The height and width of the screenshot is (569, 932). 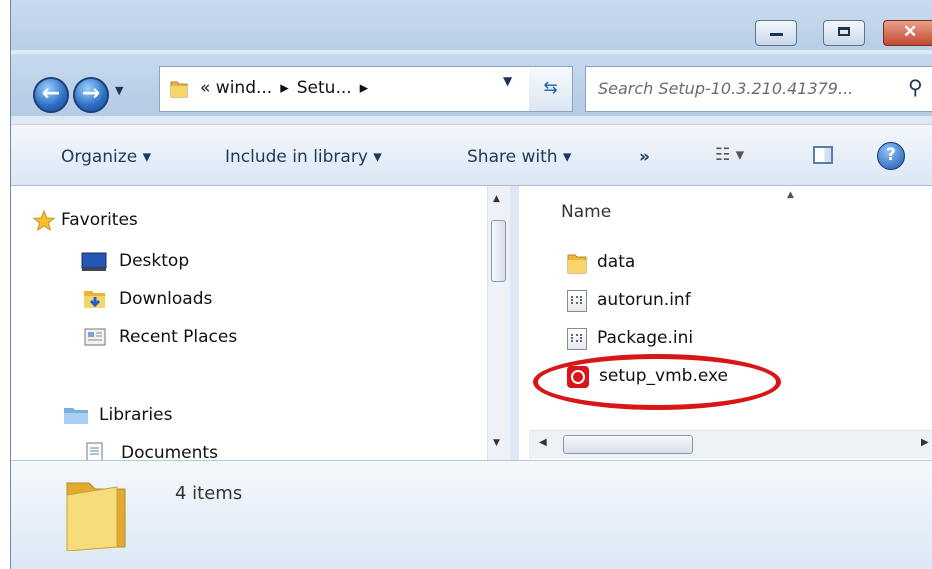 I want to click on include-in-library-menu: Include in library ▾, so click(x=303, y=157).